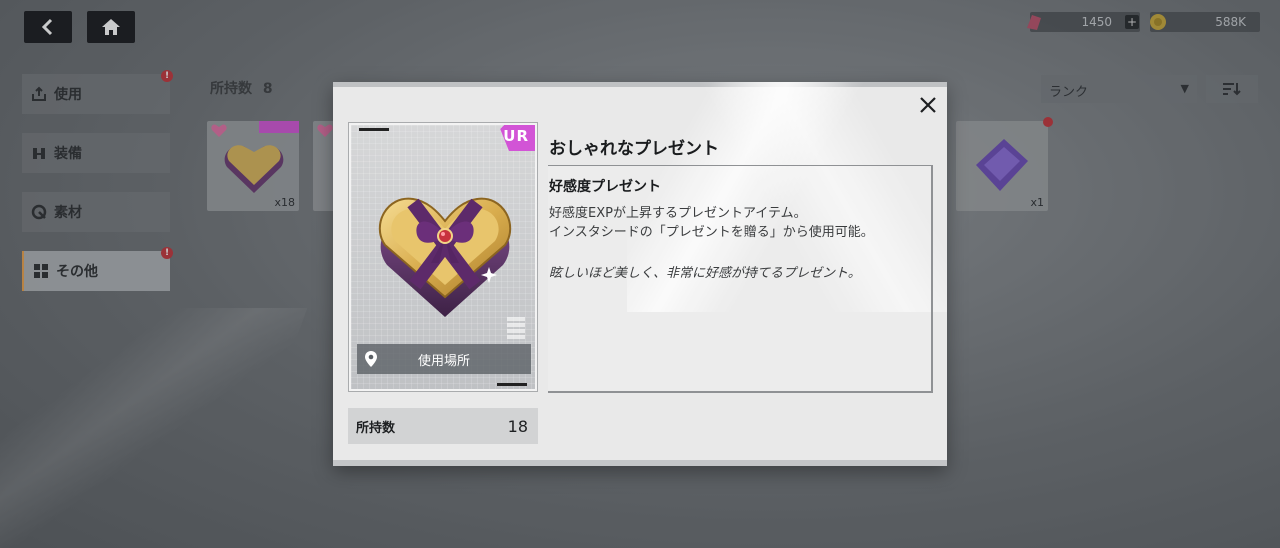 The height and width of the screenshot is (548, 1280). I want to click on heart-gift-box-icon, so click(445, 257).